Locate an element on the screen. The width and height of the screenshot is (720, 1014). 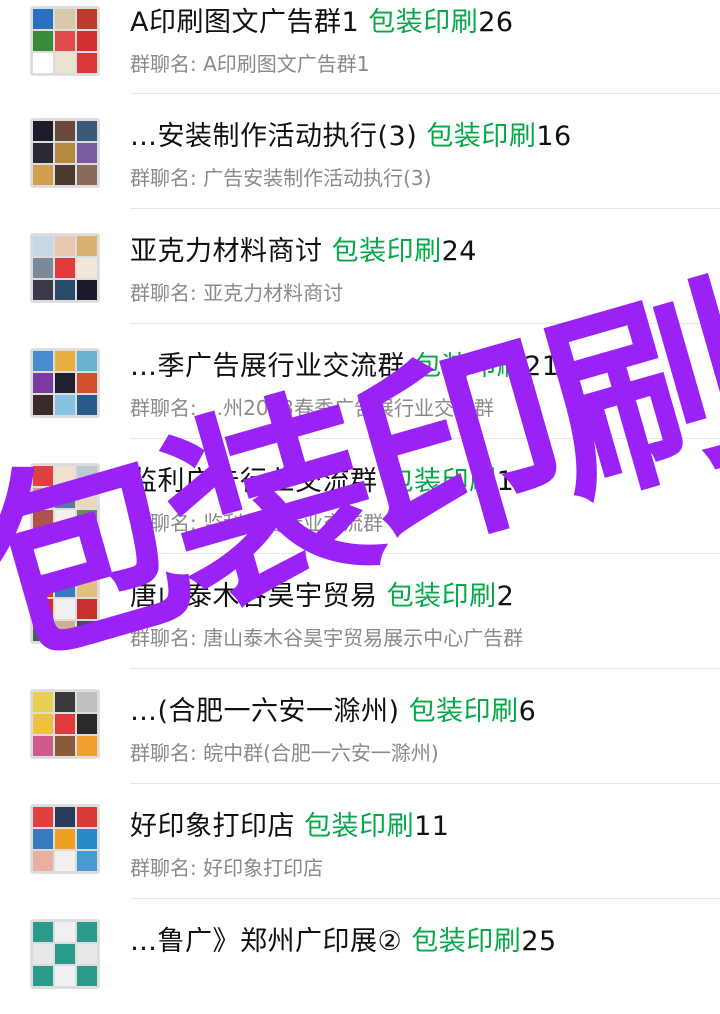
group-title: …(合肥一六安一滁州) 包装印刷6 is located at coordinates (333, 711).